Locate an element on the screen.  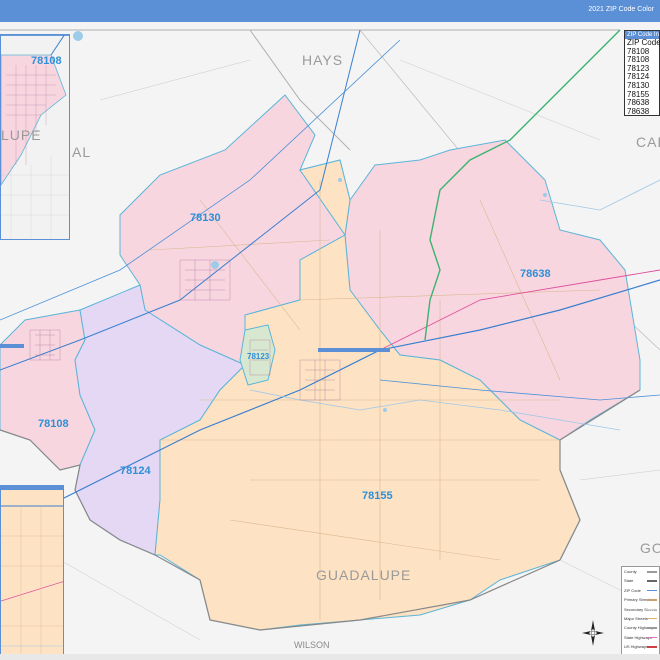
inset-map-north: 78108 LUPE is located at coordinates (35, 137).